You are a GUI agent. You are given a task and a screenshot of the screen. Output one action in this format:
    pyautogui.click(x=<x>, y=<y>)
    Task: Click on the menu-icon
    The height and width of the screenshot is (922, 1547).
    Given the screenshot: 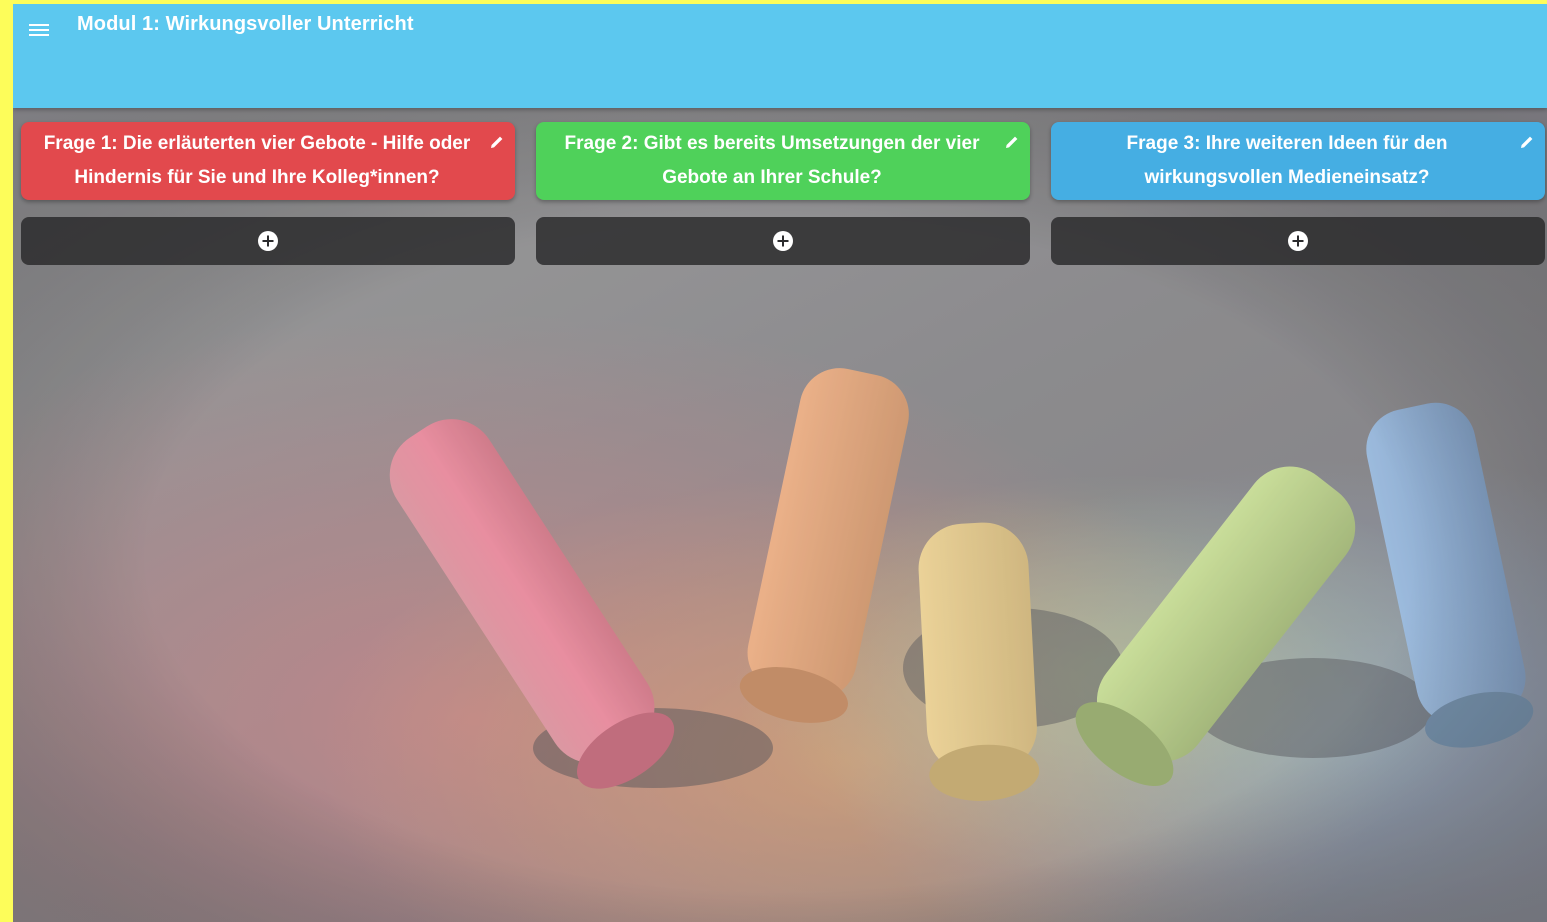 What is the action you would take?
    pyautogui.click(x=39, y=29)
    